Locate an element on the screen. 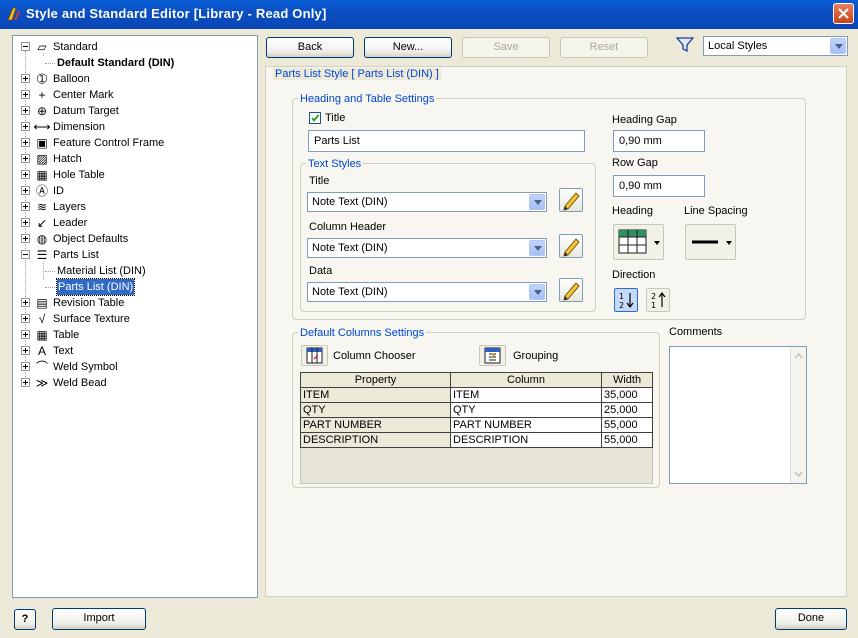  table-cell: 35,000 is located at coordinates (627, 395).